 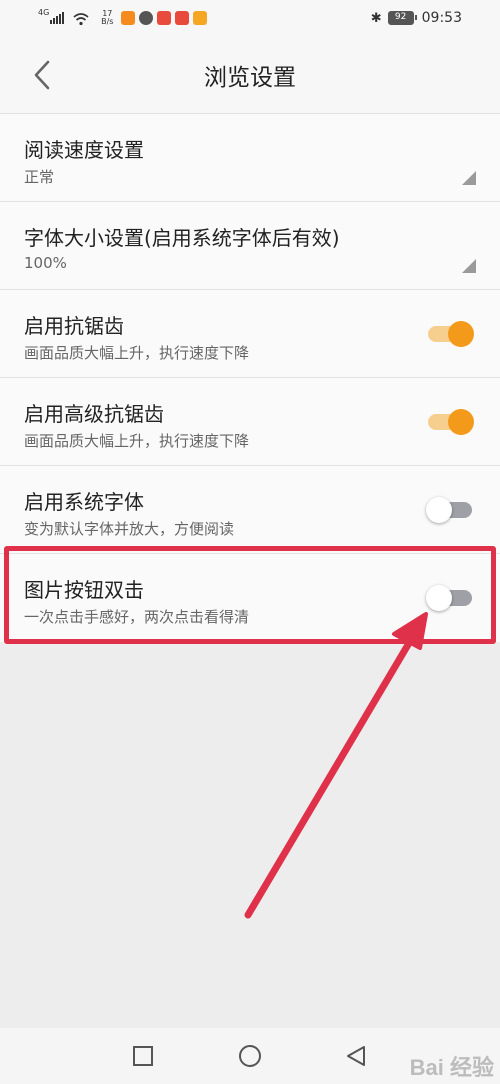 What do you see at coordinates (57, 18) in the screenshot?
I see `signal-icon` at bounding box center [57, 18].